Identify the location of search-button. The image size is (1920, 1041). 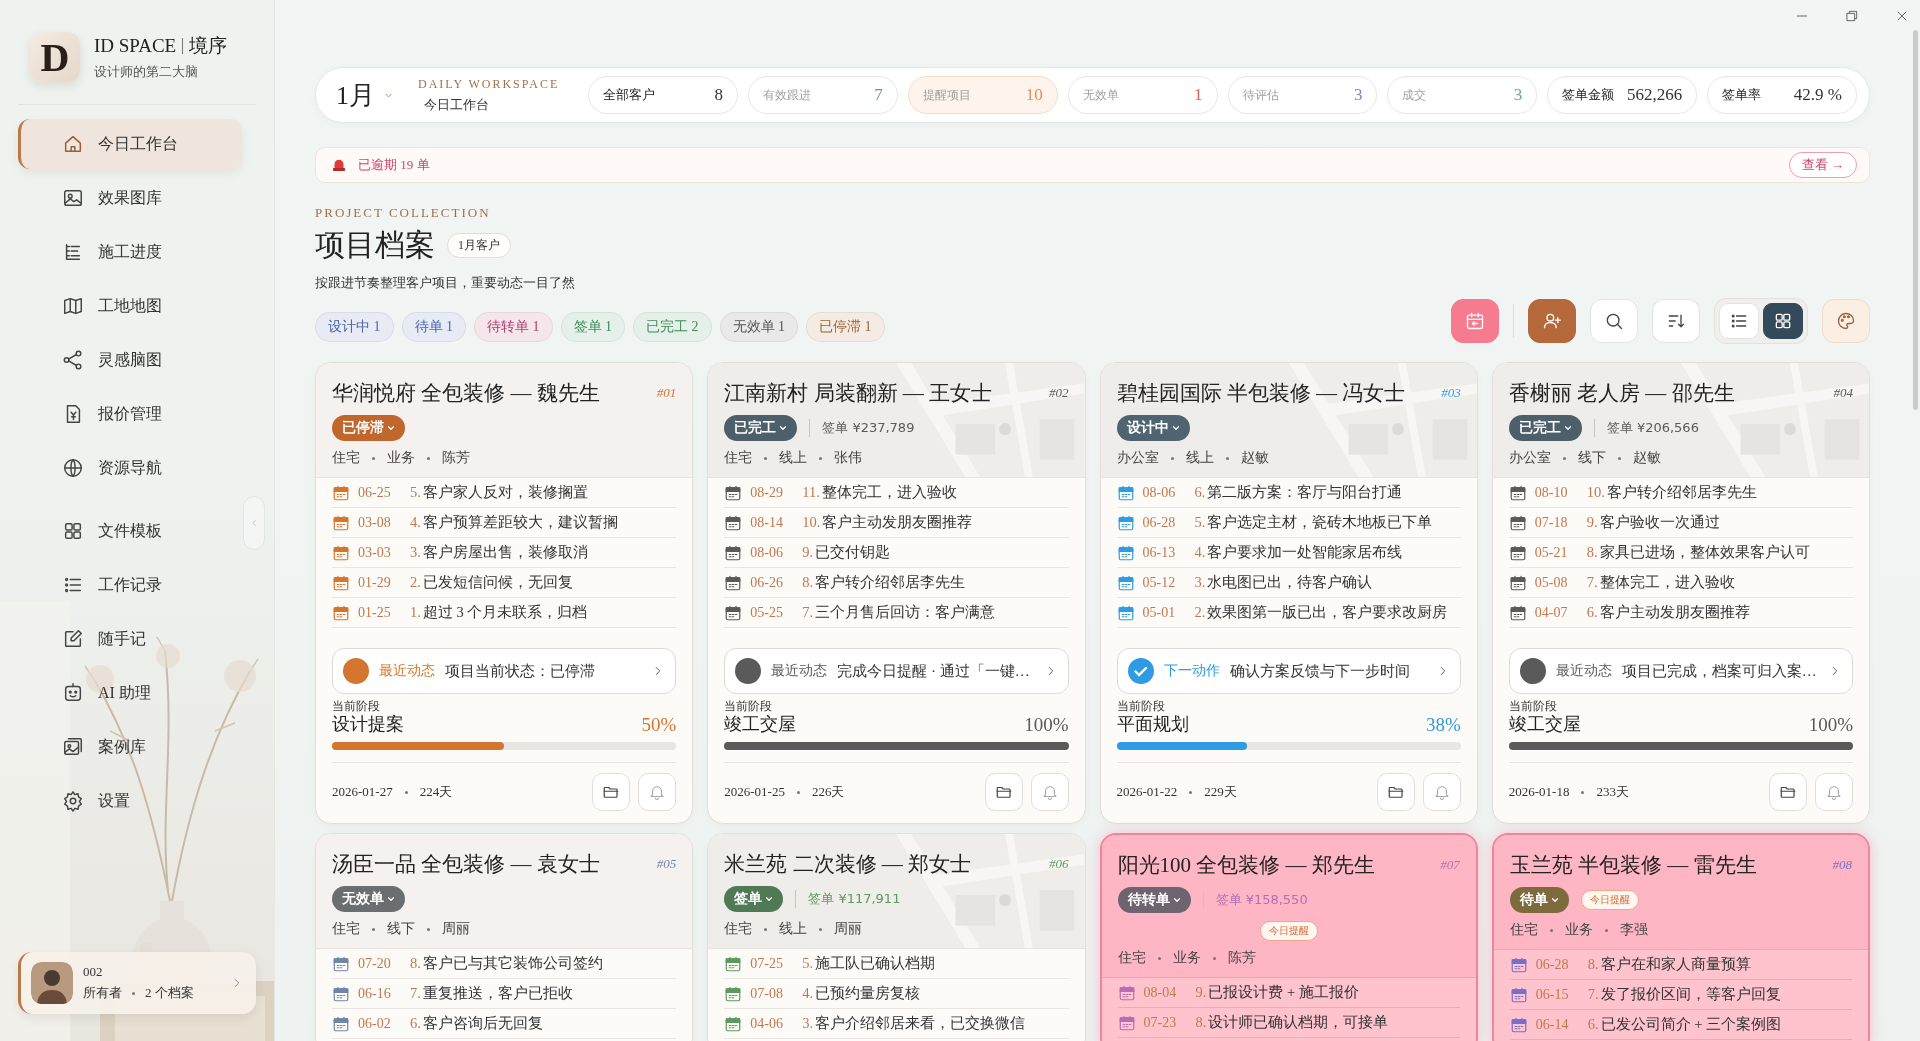
(1614, 321).